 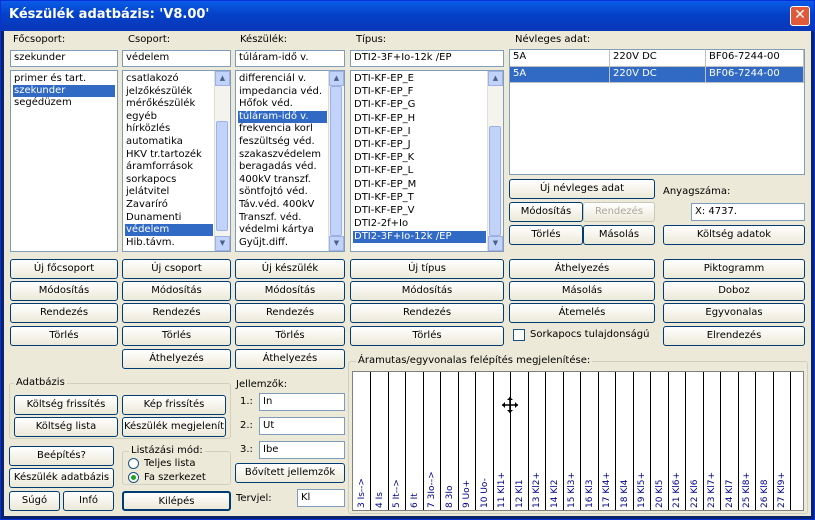 What do you see at coordinates (419, 185) in the screenshot?
I see `tipus-list-item: DTI-KF-EP_M` at bounding box center [419, 185].